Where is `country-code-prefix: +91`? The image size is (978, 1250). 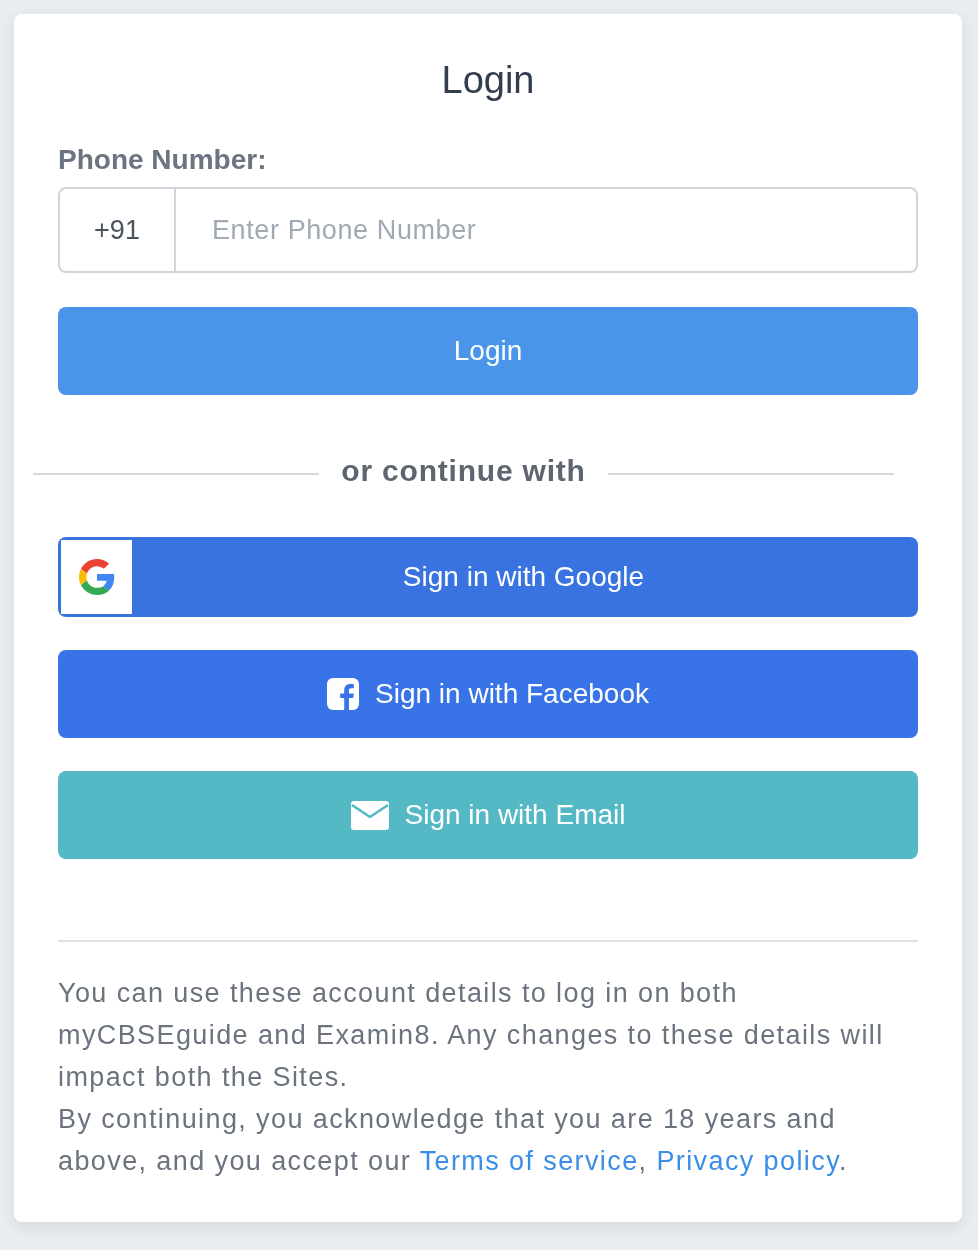 country-code-prefix: +91 is located at coordinates (117, 230).